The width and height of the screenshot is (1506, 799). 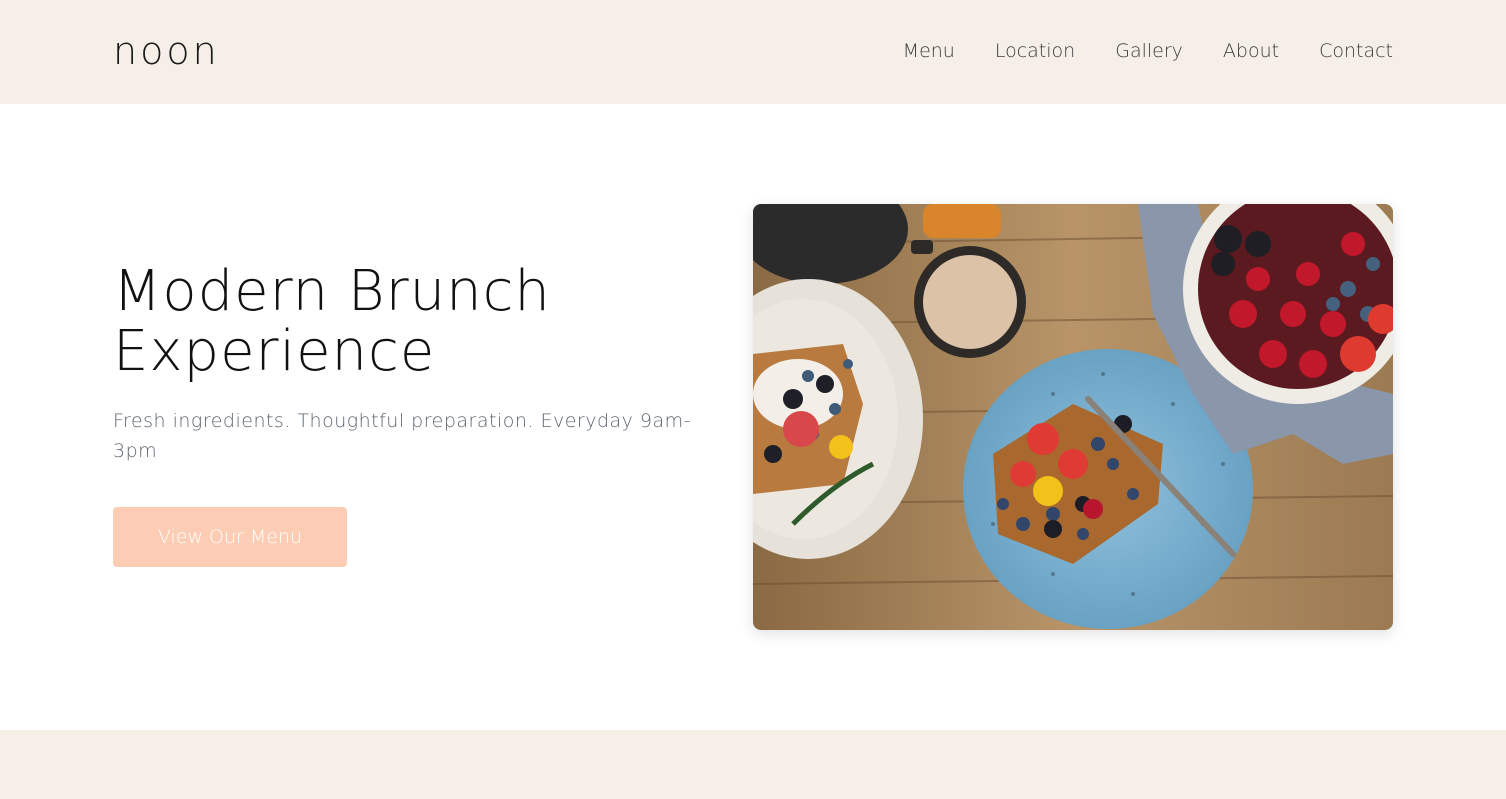 What do you see at coordinates (166, 51) in the screenshot?
I see `logo: noon` at bounding box center [166, 51].